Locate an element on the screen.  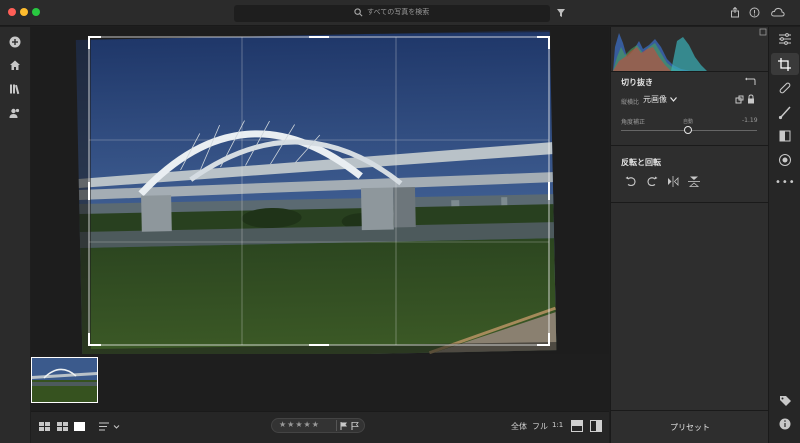
brush-icon is located at coordinates (785, 112).